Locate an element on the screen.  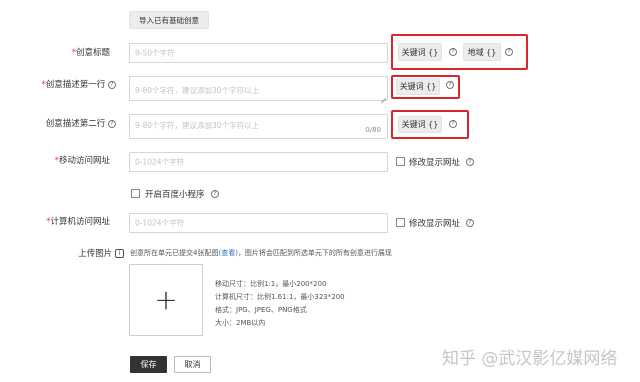
upload-note-after: ，图片将会匹配到所选单元下的所有创意进行展现 is located at coordinates (314, 253).